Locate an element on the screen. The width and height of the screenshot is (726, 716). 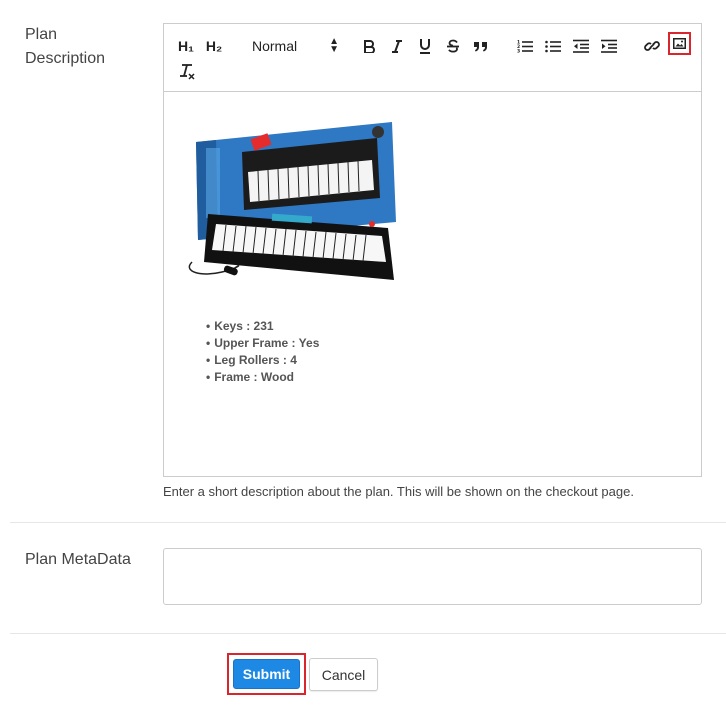
bullet-list-icon is located at coordinates (553, 46).